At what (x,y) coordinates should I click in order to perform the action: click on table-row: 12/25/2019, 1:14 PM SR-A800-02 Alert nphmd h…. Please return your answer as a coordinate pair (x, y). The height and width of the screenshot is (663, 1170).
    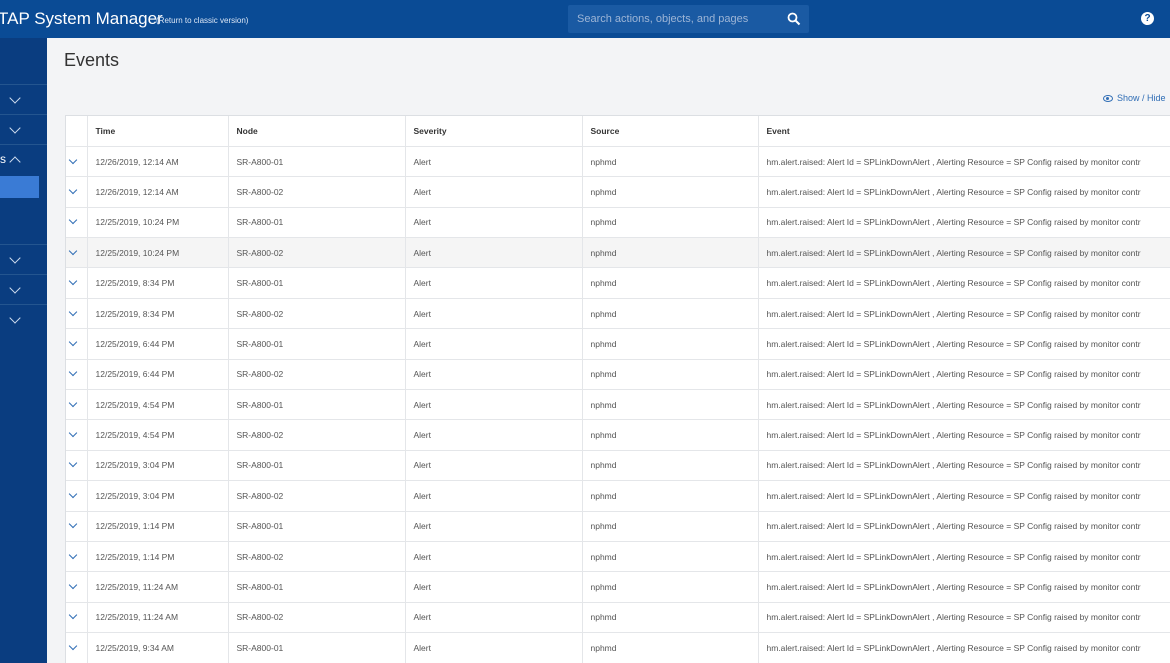
    Looking at the image, I should click on (618, 557).